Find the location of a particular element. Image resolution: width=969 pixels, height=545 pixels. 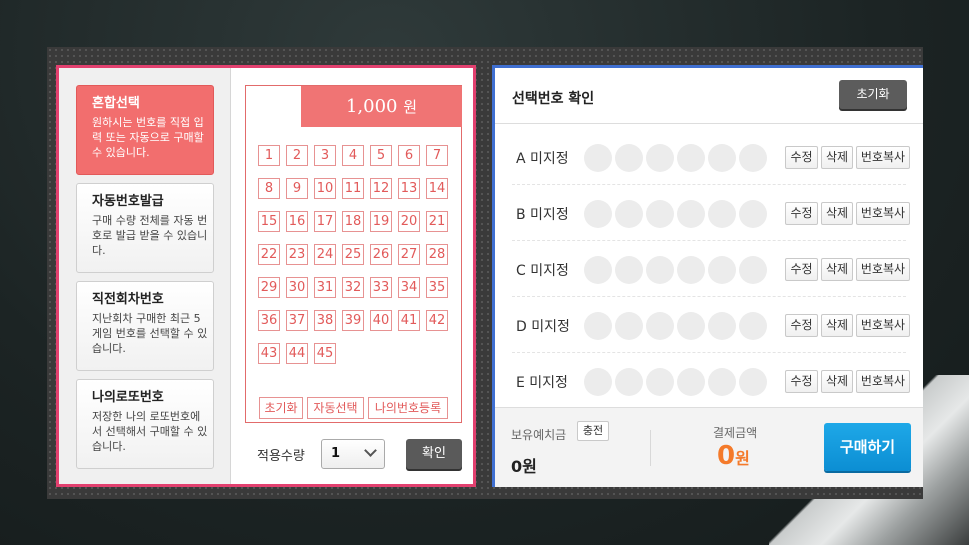

board-reset-button: 초기화 is located at coordinates (281, 408).